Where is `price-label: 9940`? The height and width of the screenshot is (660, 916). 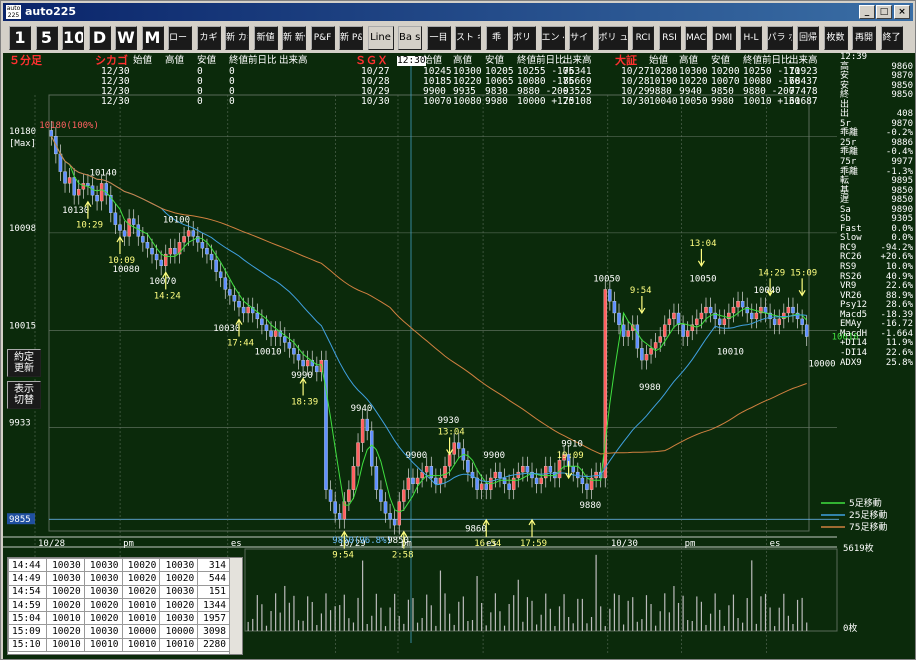
price-label: 9940 is located at coordinates (362, 409).